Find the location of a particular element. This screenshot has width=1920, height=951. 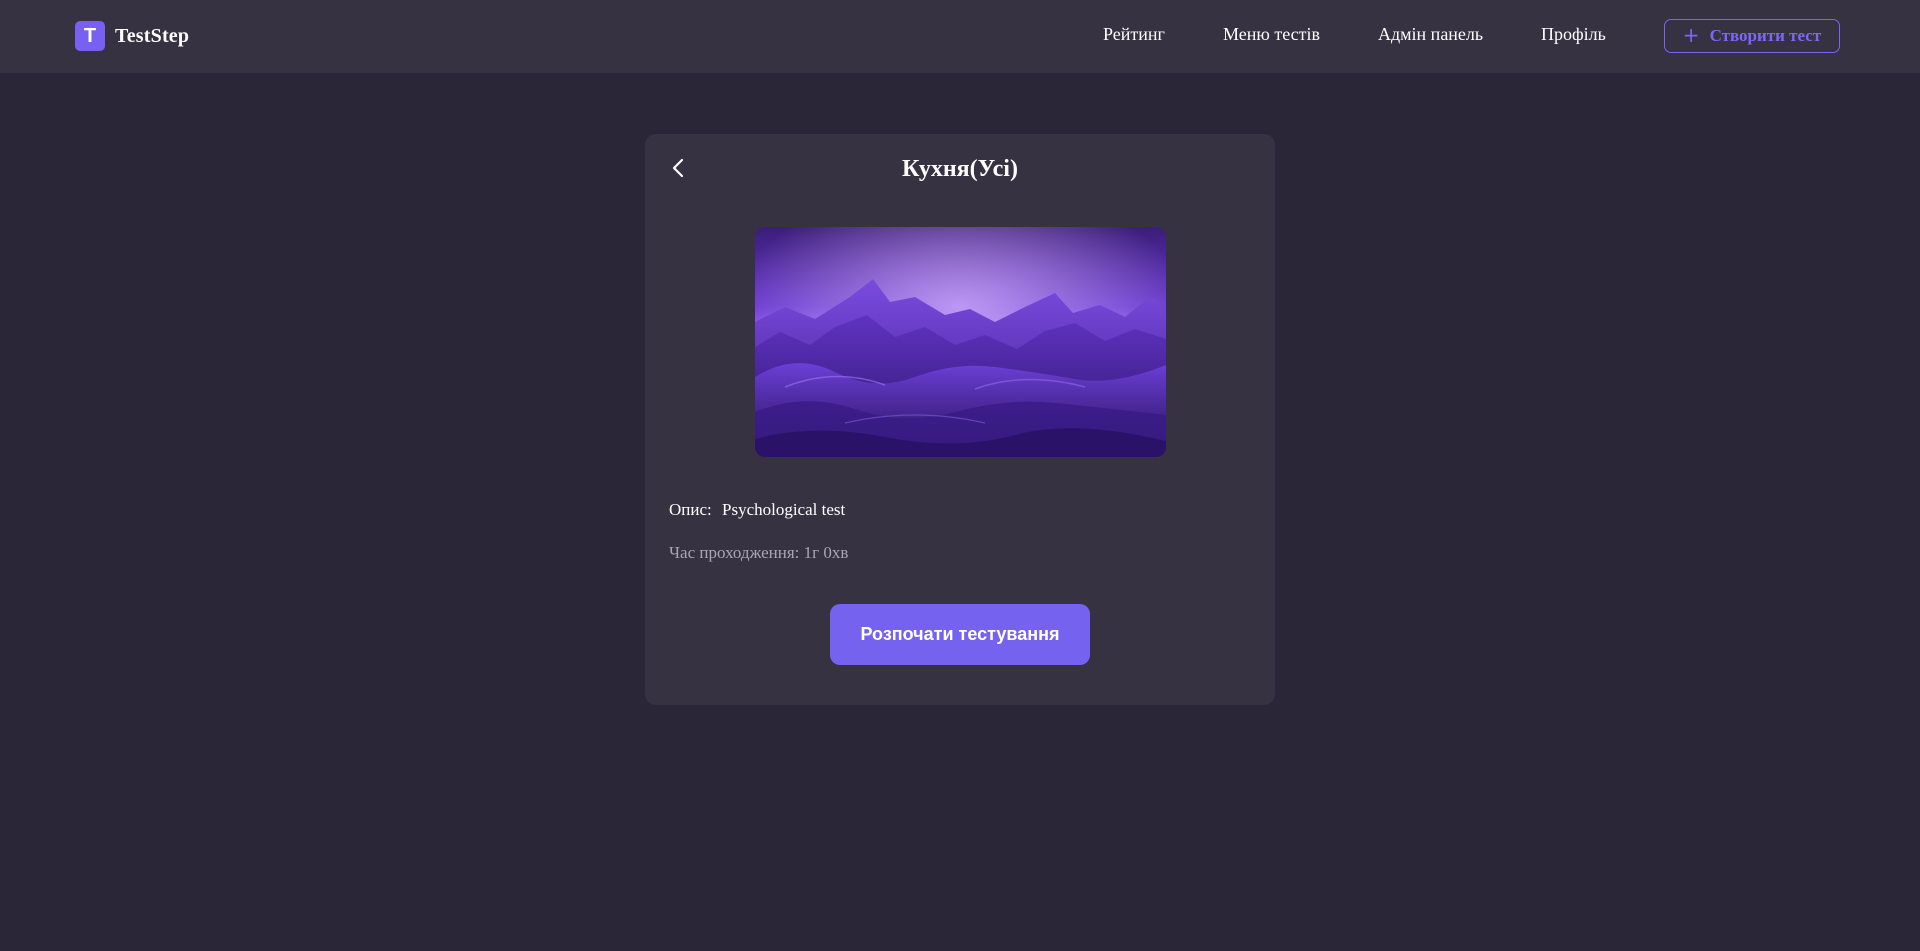

description-label: Опис: is located at coordinates (690, 509).